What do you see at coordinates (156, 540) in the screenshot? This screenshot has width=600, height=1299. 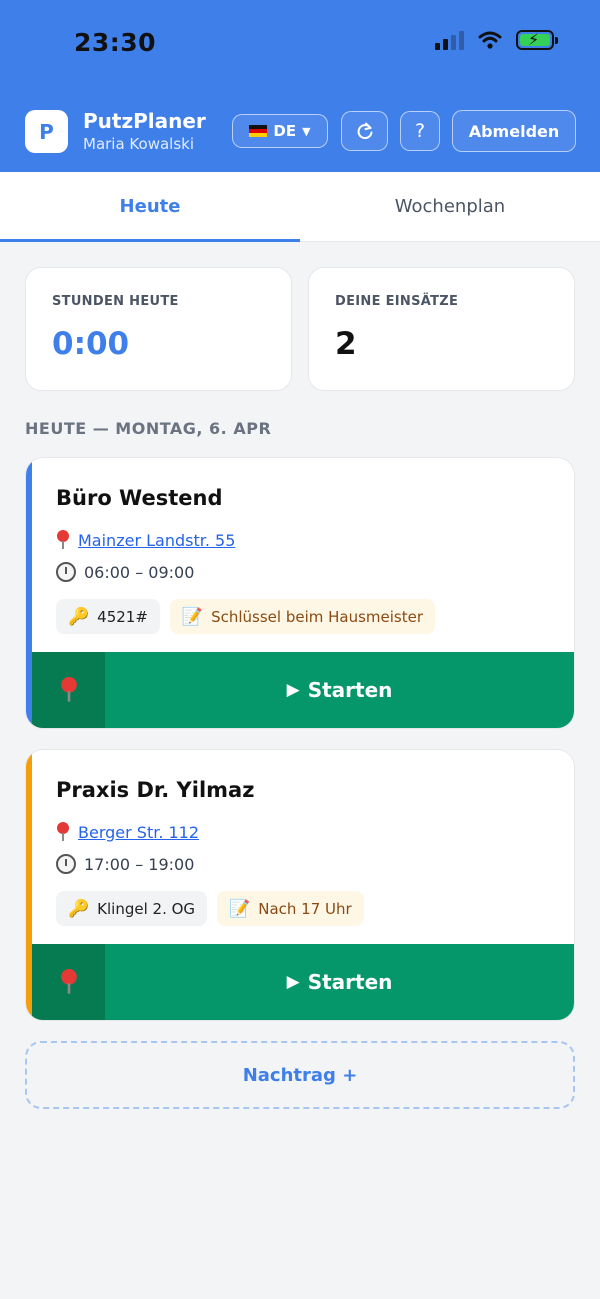 I see `job-address-link: Mainzer Landstr. 55` at bounding box center [156, 540].